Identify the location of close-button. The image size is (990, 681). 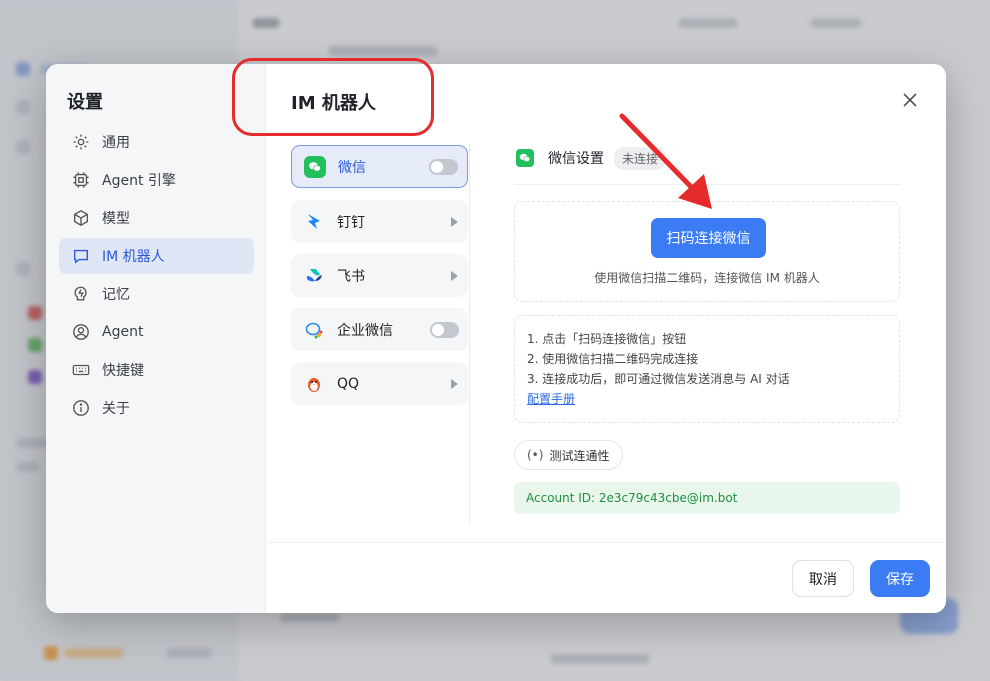
(910, 100).